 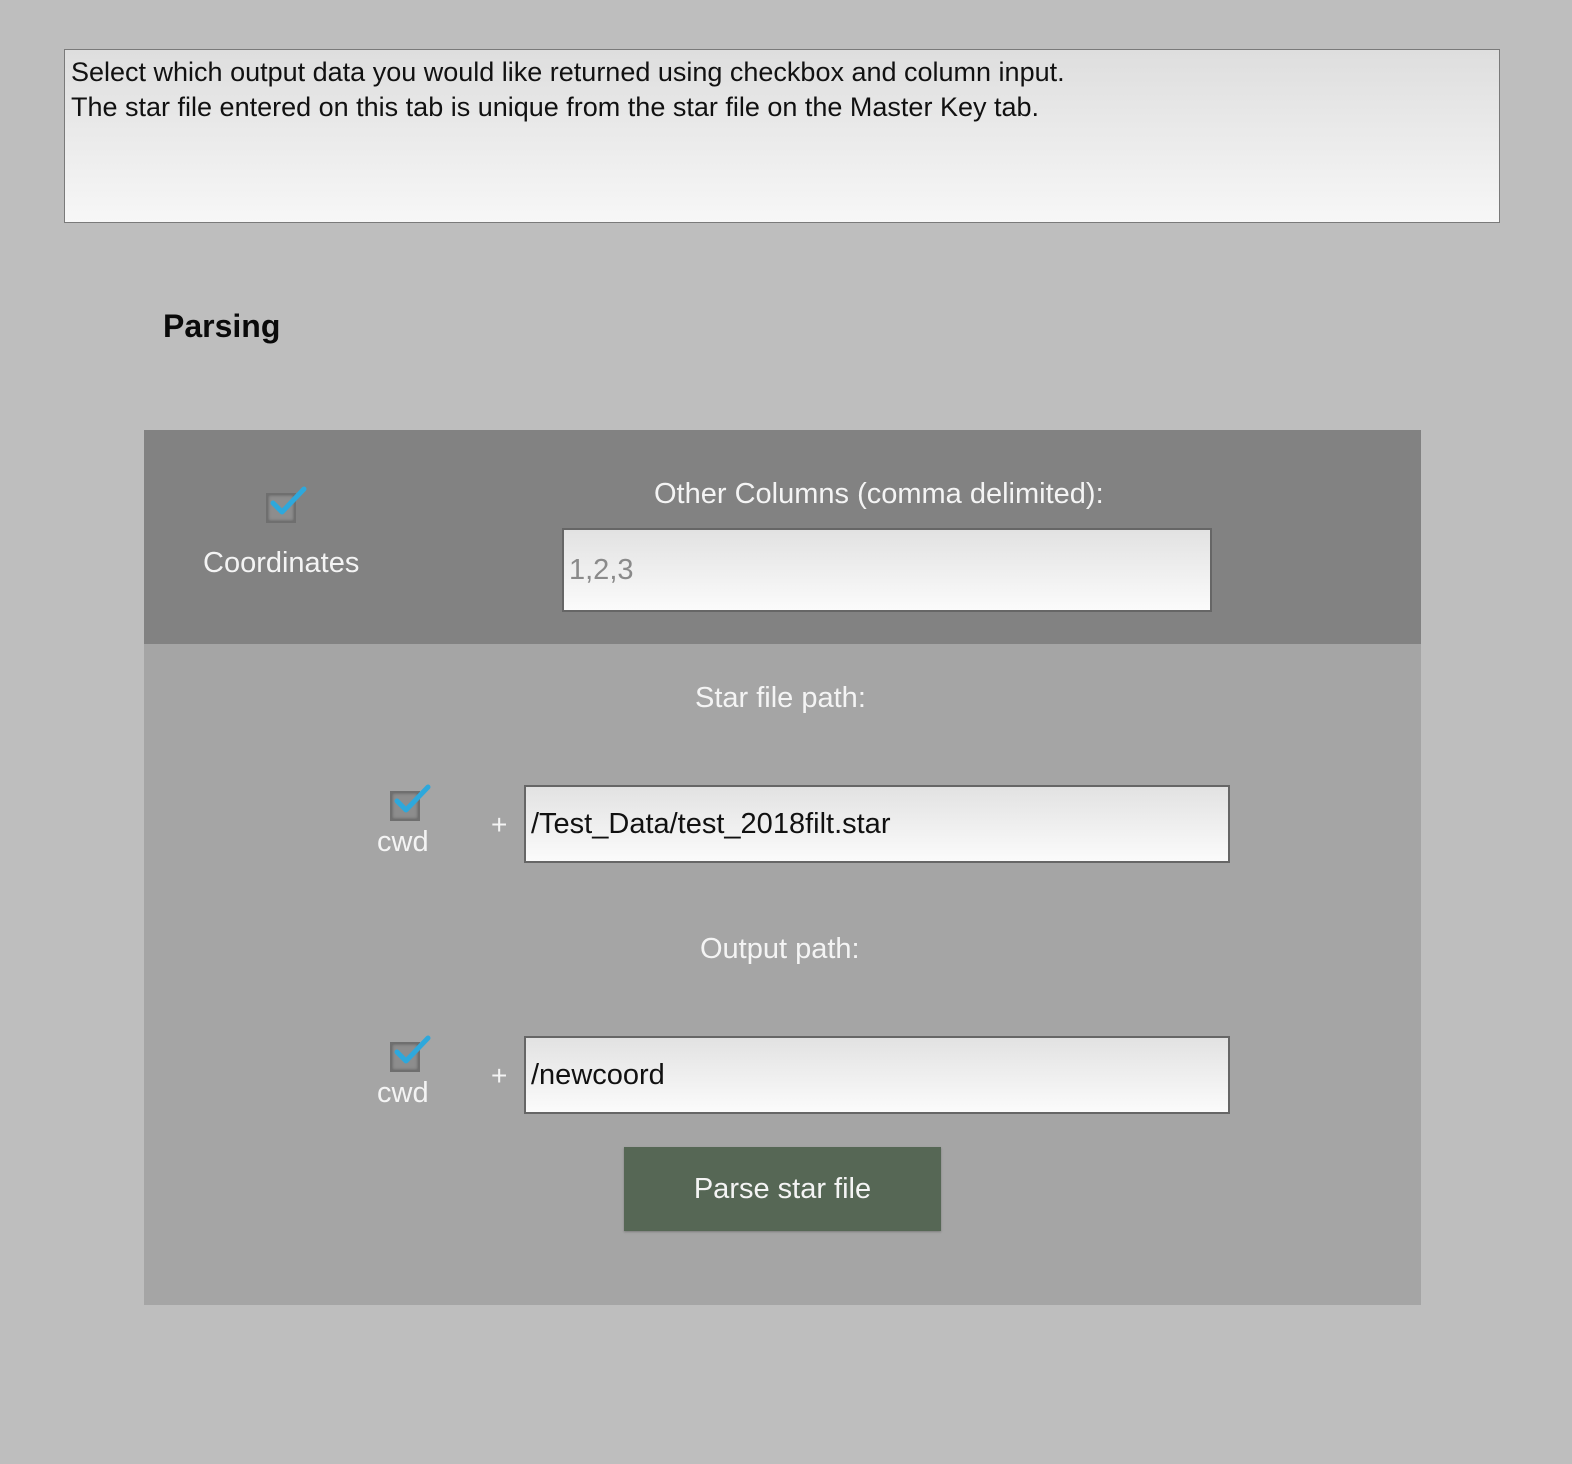 I want to click on coordinates-checkbox, so click(x=286, y=504).